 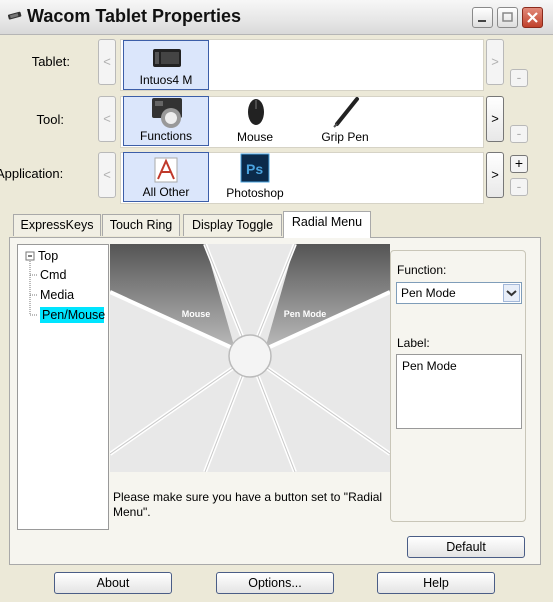 What do you see at coordinates (495, 119) in the screenshot?
I see `tool-next-button: >` at bounding box center [495, 119].